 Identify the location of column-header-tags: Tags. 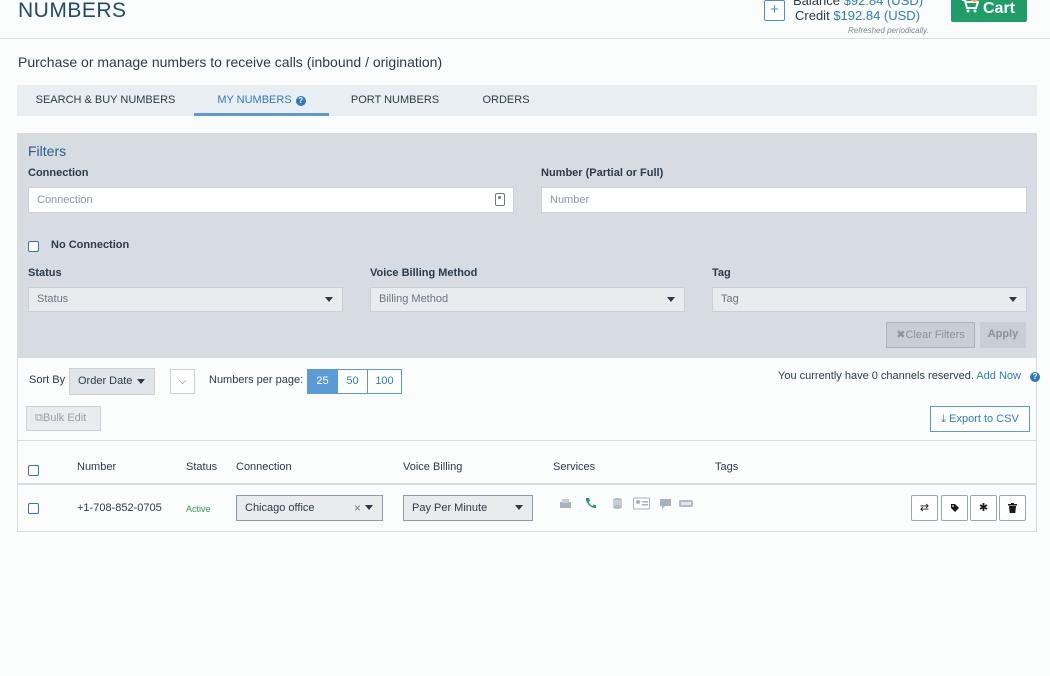
(727, 467).